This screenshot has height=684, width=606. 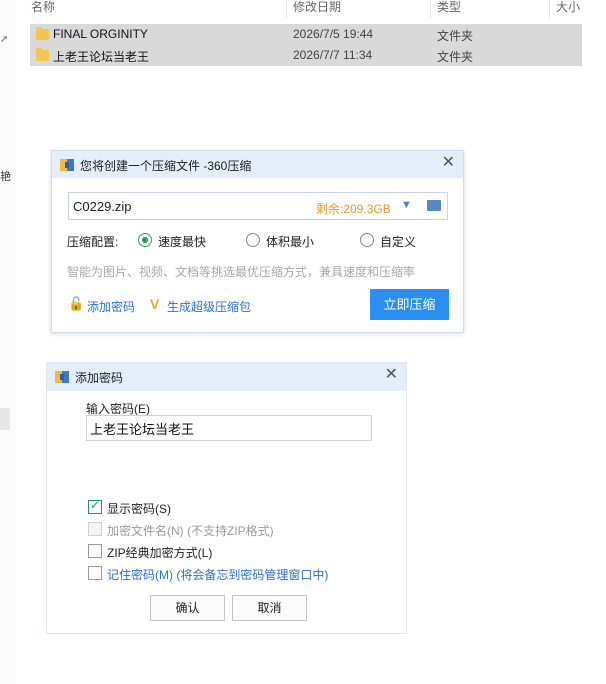 I want to click on column-header-size: 大小, so click(x=568, y=9).